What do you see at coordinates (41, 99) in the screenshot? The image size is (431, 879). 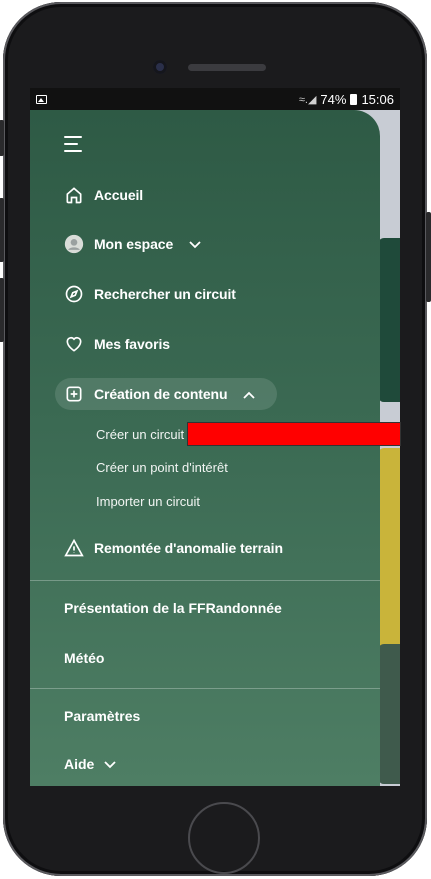 I see `image-notification-icon` at bounding box center [41, 99].